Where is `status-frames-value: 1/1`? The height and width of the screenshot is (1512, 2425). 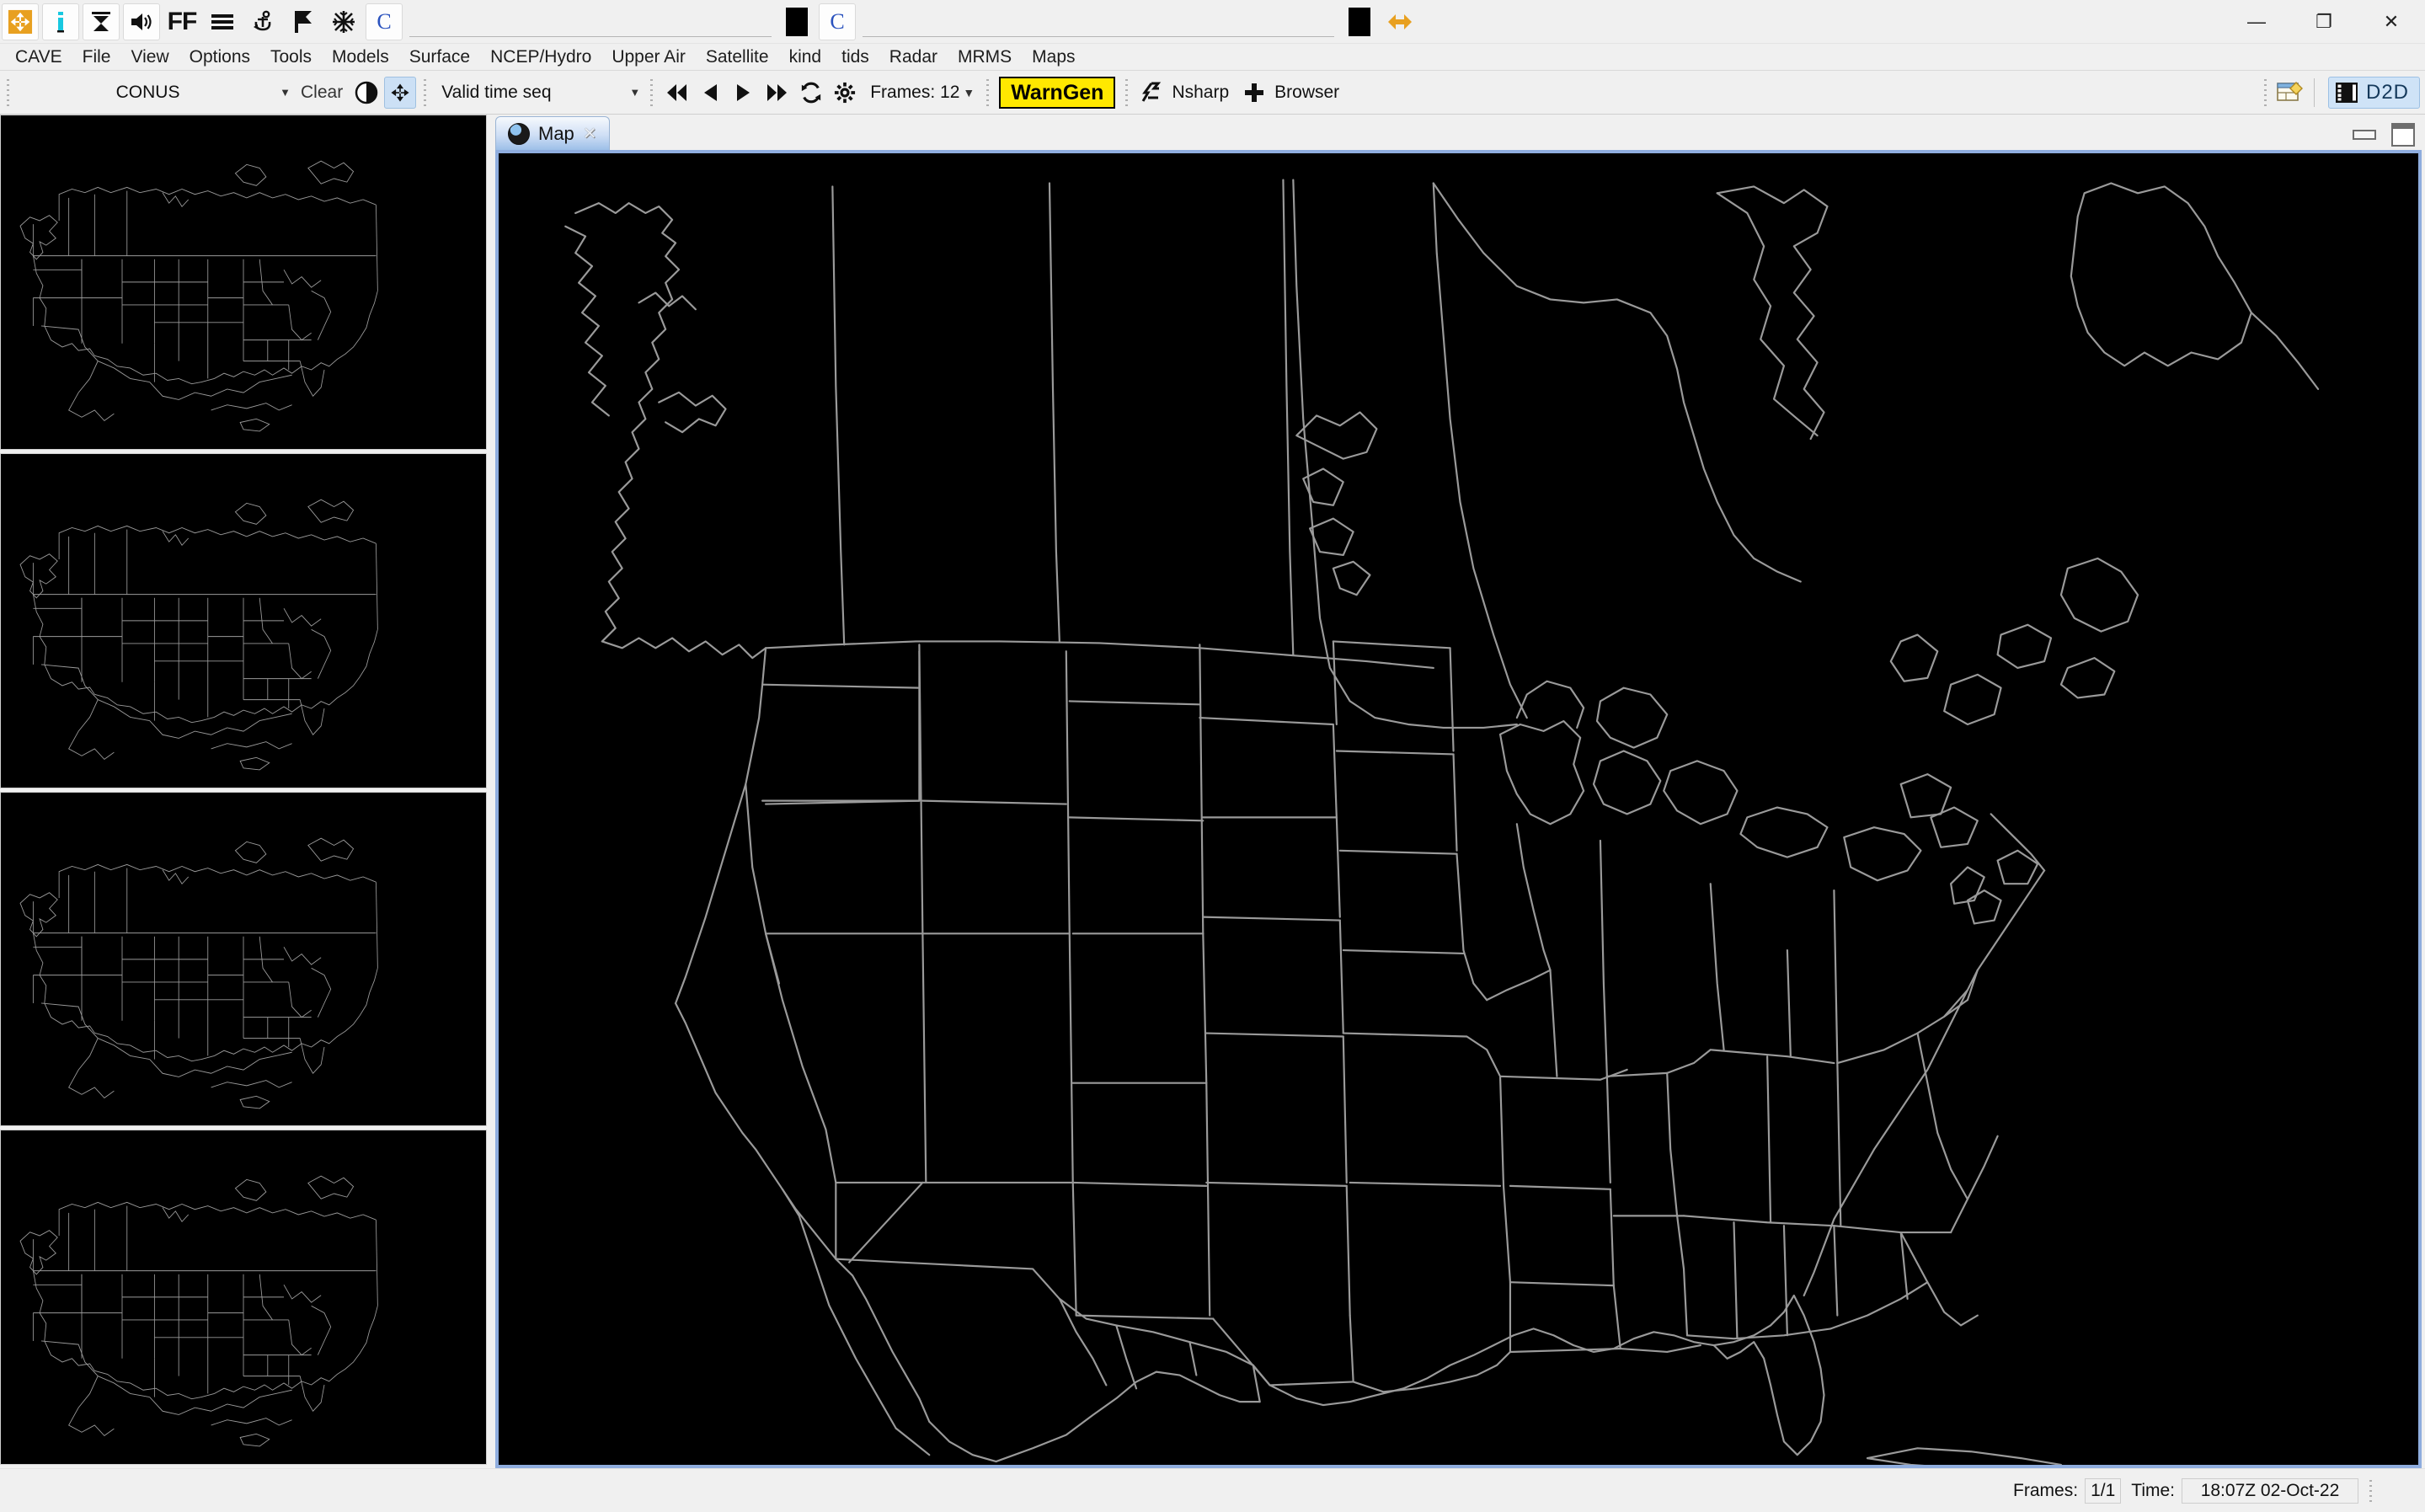 status-frames-value: 1/1 is located at coordinates (2103, 1490).